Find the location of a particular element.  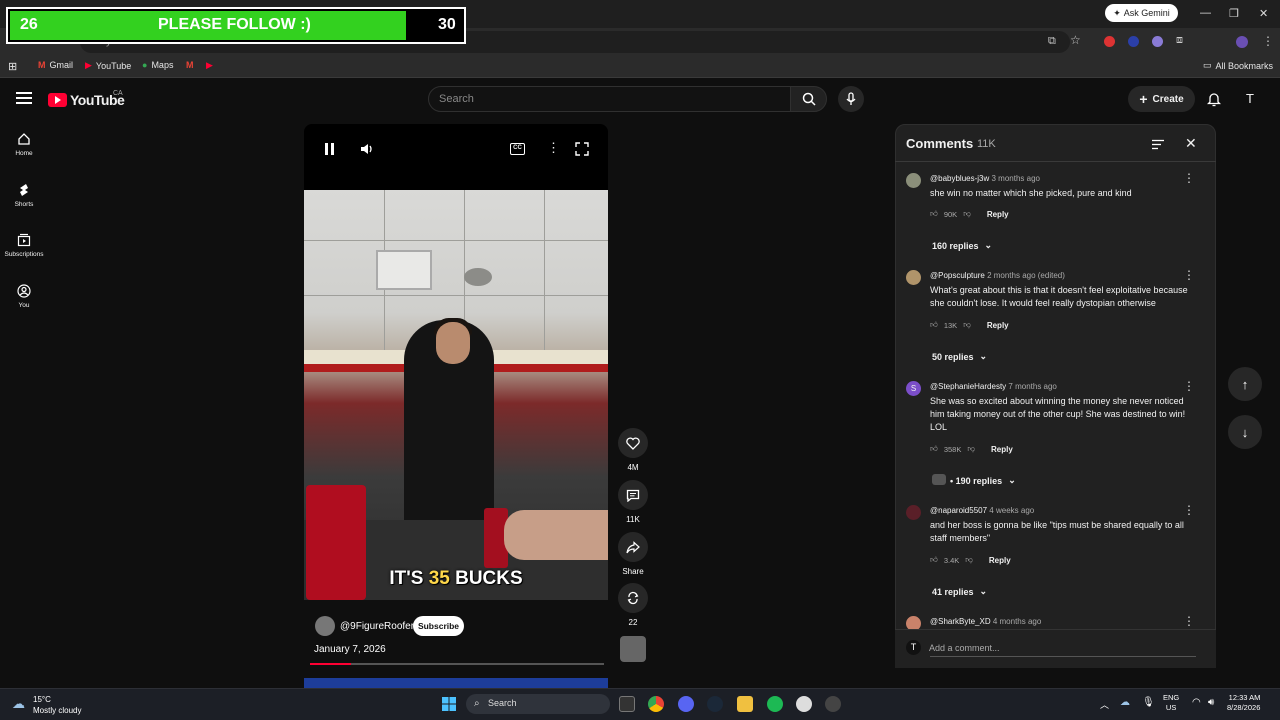

view-replies-button: 41 replies ⌄ is located at coordinates (959, 591).